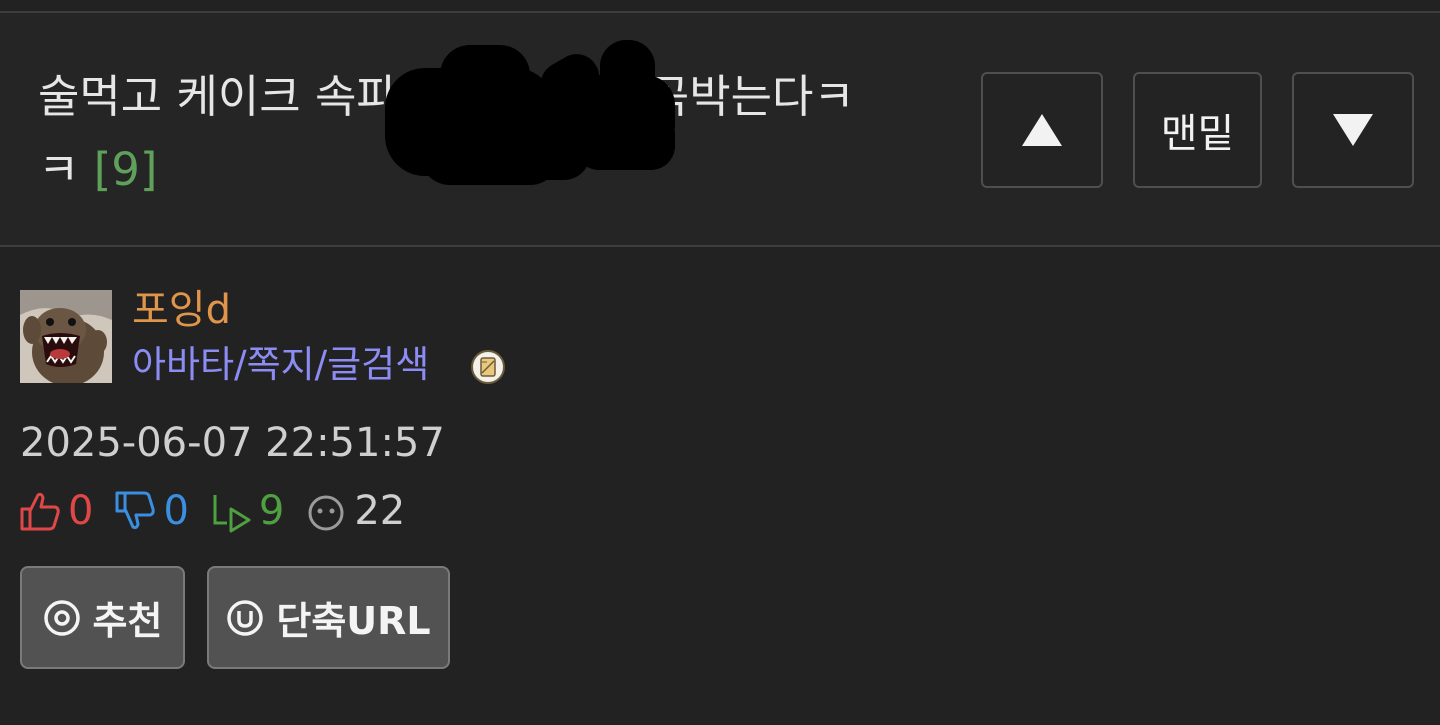 The height and width of the screenshot is (725, 1440). What do you see at coordinates (126, 169) in the screenshot?
I see `comment-count: [9]` at bounding box center [126, 169].